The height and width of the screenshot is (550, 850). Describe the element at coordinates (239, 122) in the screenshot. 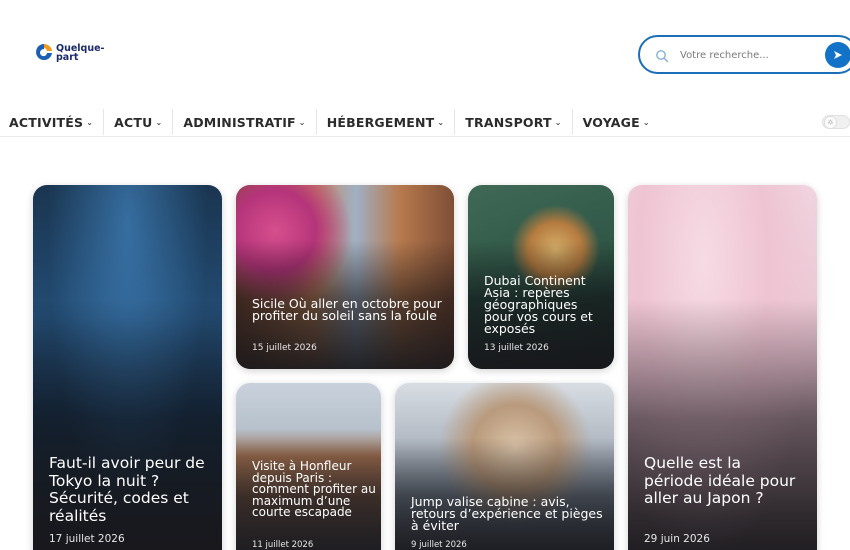

I see `nav-label: ADMINISTRATIF` at that location.